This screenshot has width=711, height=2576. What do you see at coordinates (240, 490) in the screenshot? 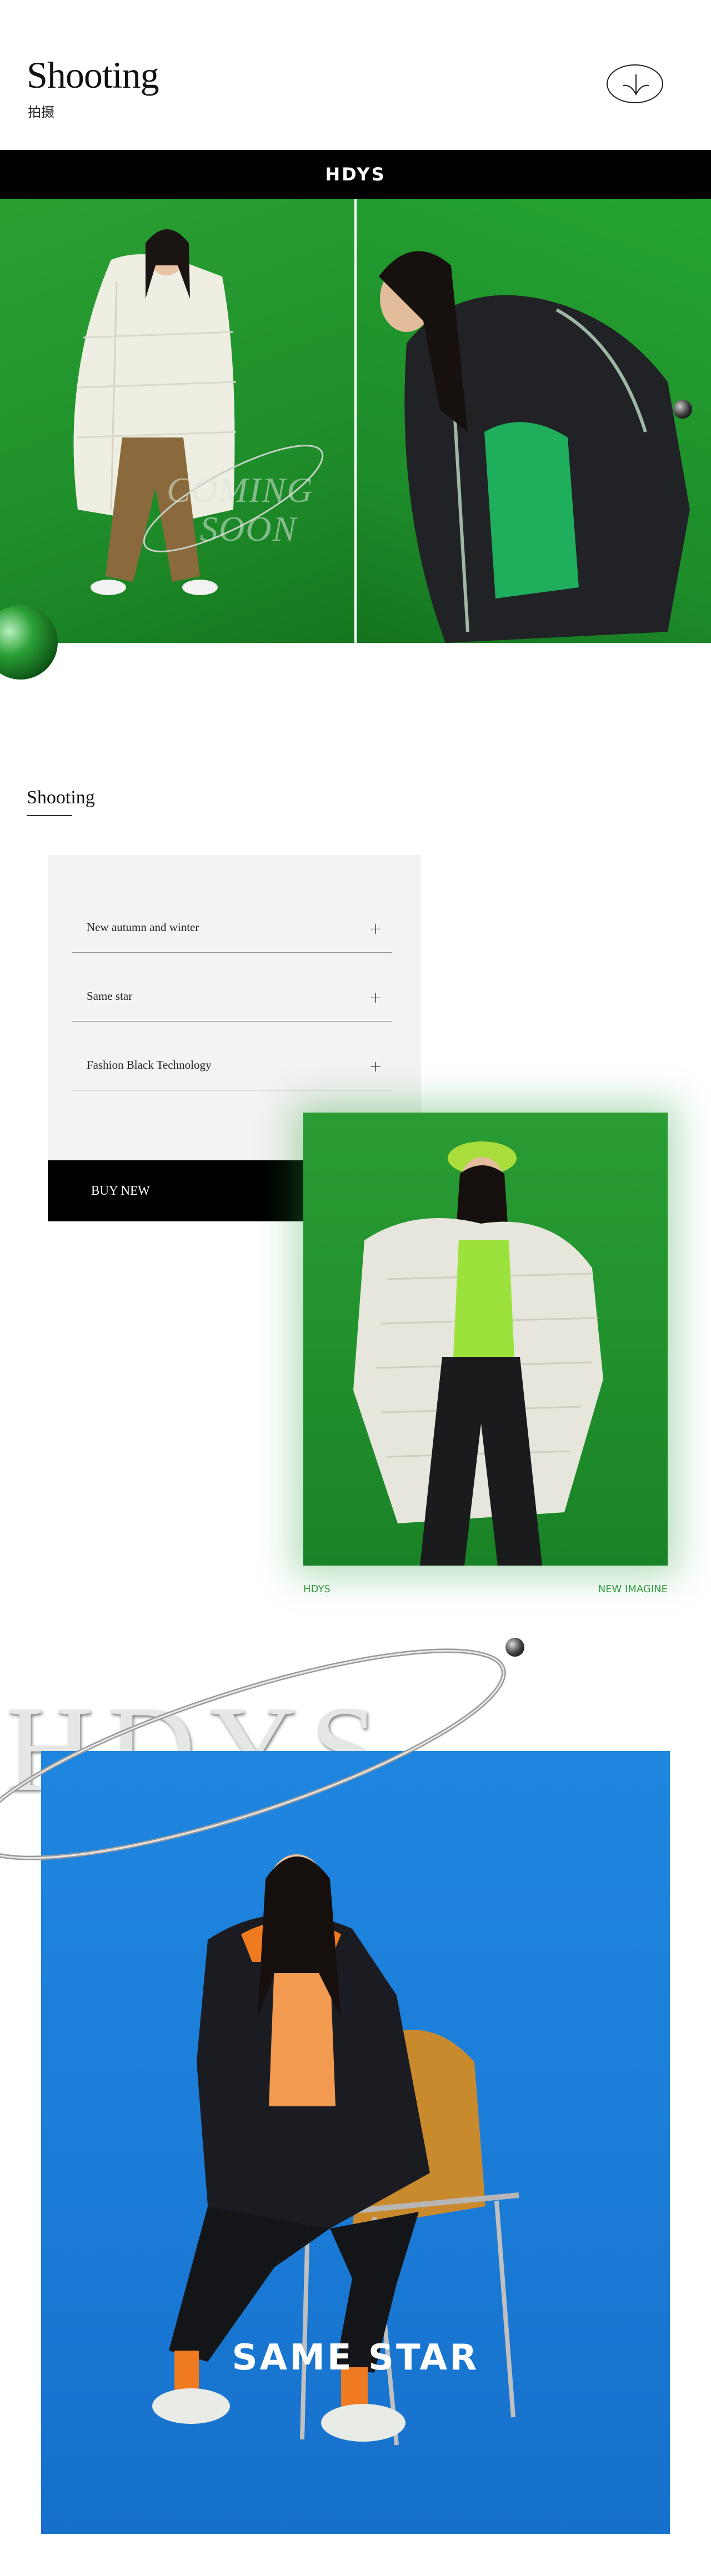
I see `coming-text: COMING` at bounding box center [240, 490].